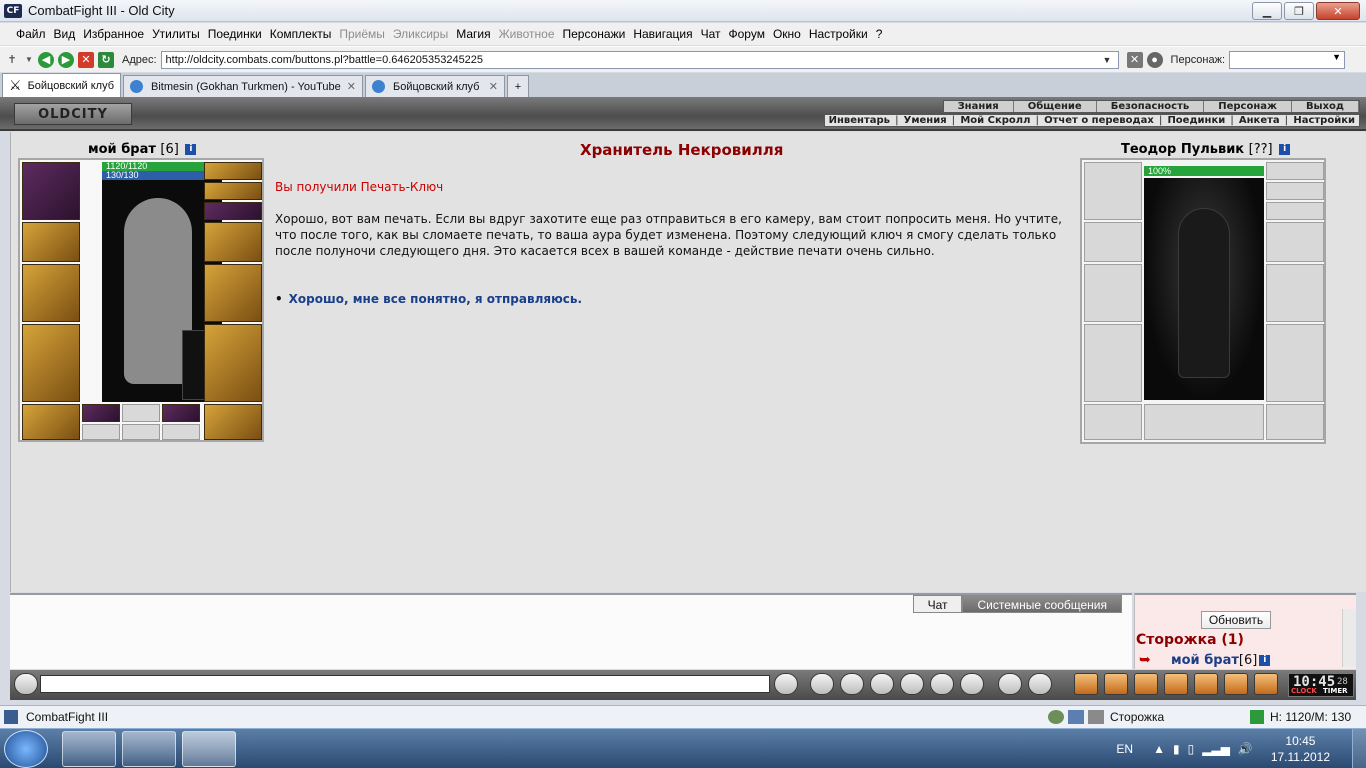 The image size is (1366, 768). Describe the element at coordinates (1042, 604) in the screenshot. I see `tab-system-messages: Системные сообщения` at that location.